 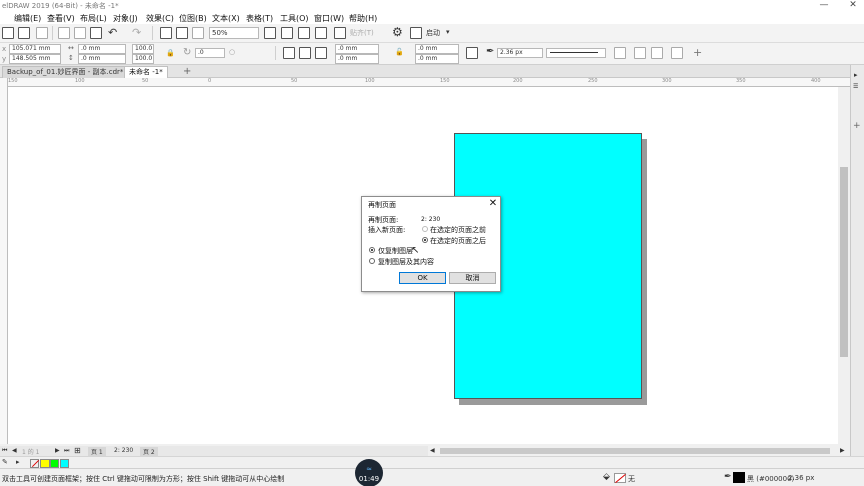 What do you see at coordinates (372, 261) in the screenshot?
I see `copy-layer-content-radio` at bounding box center [372, 261].